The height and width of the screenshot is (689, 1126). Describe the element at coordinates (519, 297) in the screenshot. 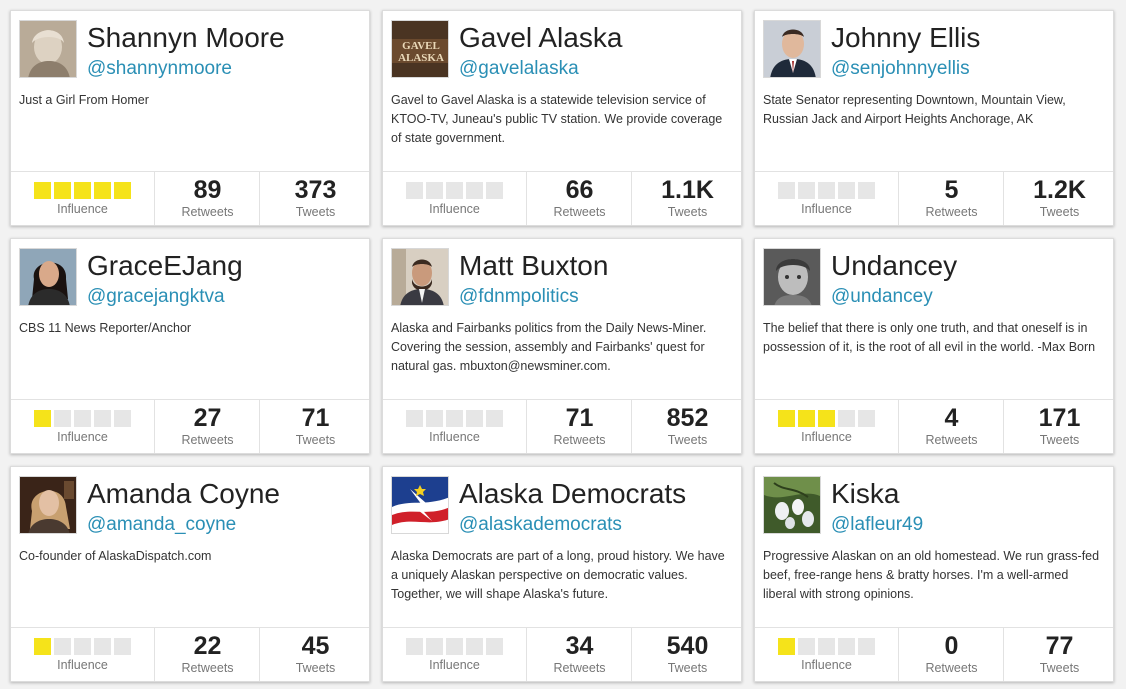

I see `profile-handle: @fdnmpolitics` at that location.